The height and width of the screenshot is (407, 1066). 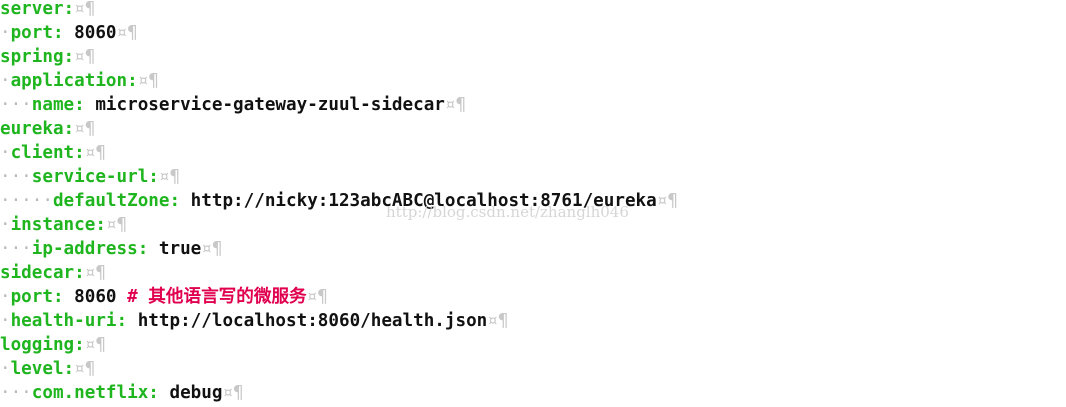 I want to click on code-line: sidecar:¤¶, so click(x=533, y=273).